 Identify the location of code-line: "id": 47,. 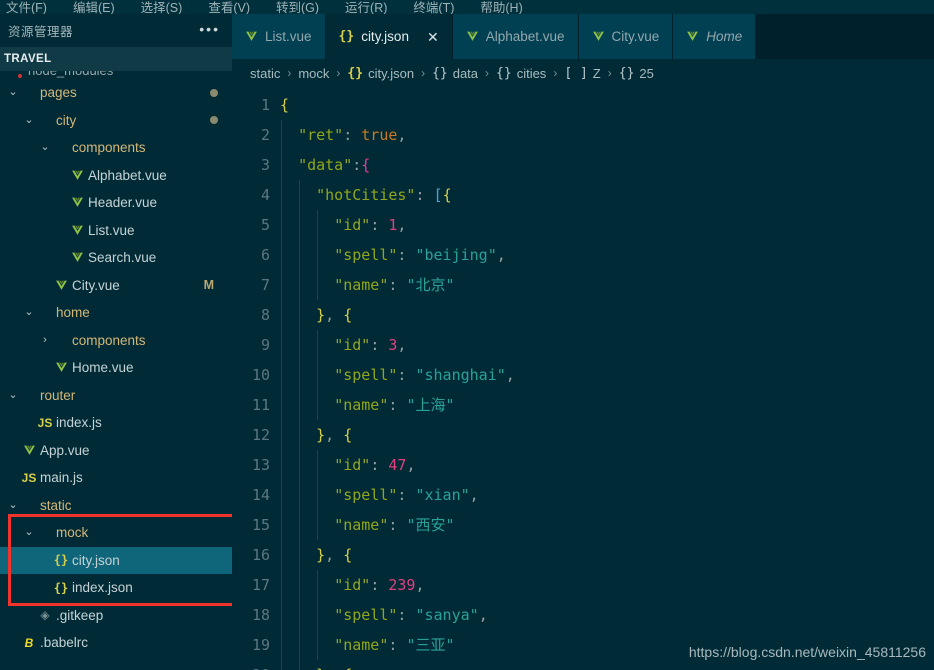
(607, 465).